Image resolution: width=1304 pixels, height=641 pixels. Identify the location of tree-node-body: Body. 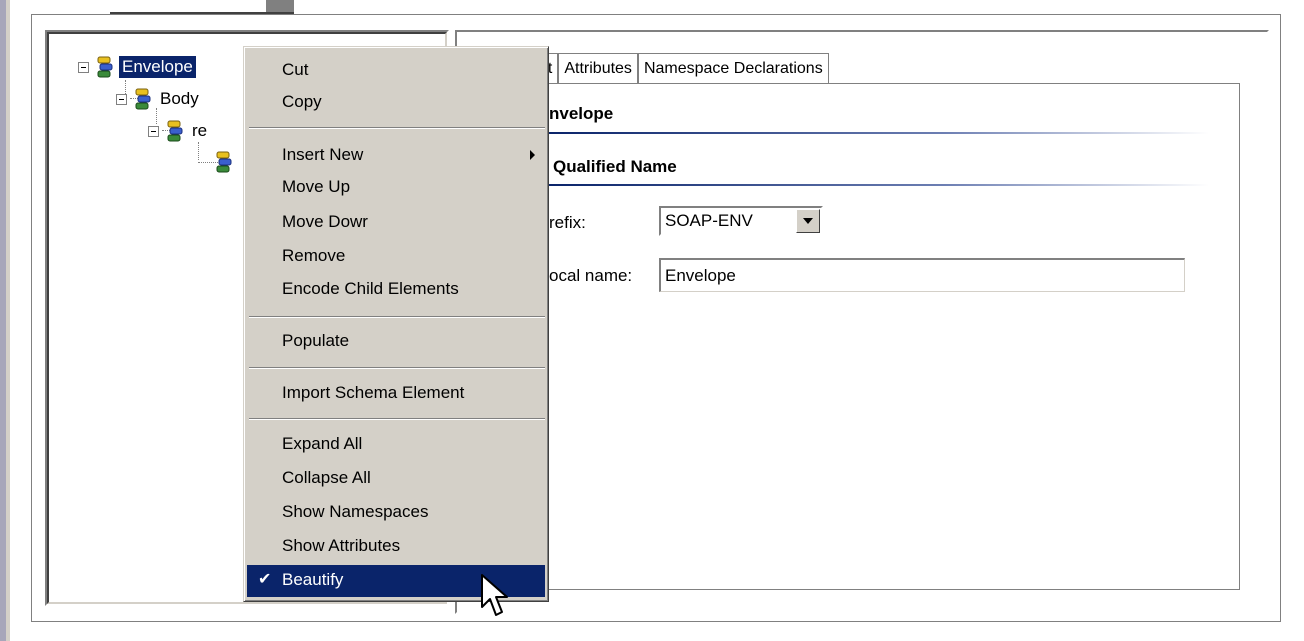
(159, 99).